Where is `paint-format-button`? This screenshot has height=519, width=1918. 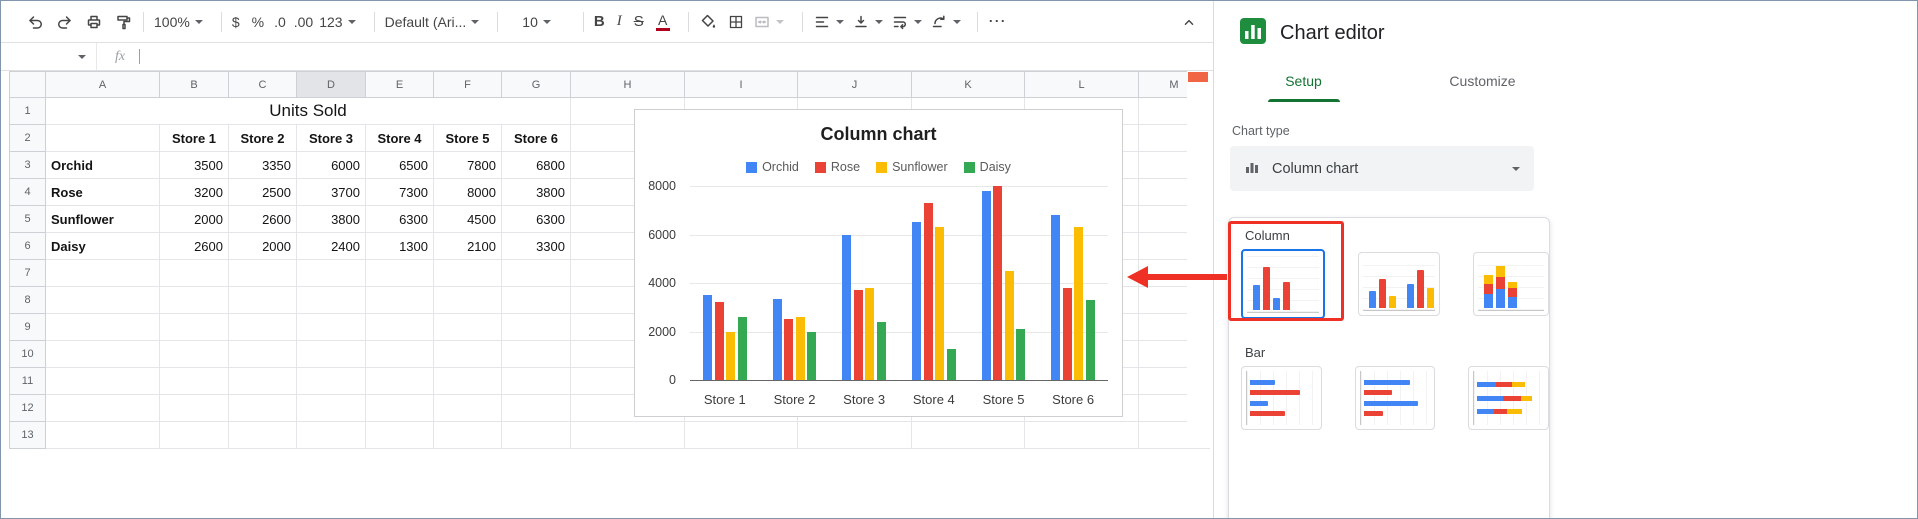 paint-format-button is located at coordinates (124, 22).